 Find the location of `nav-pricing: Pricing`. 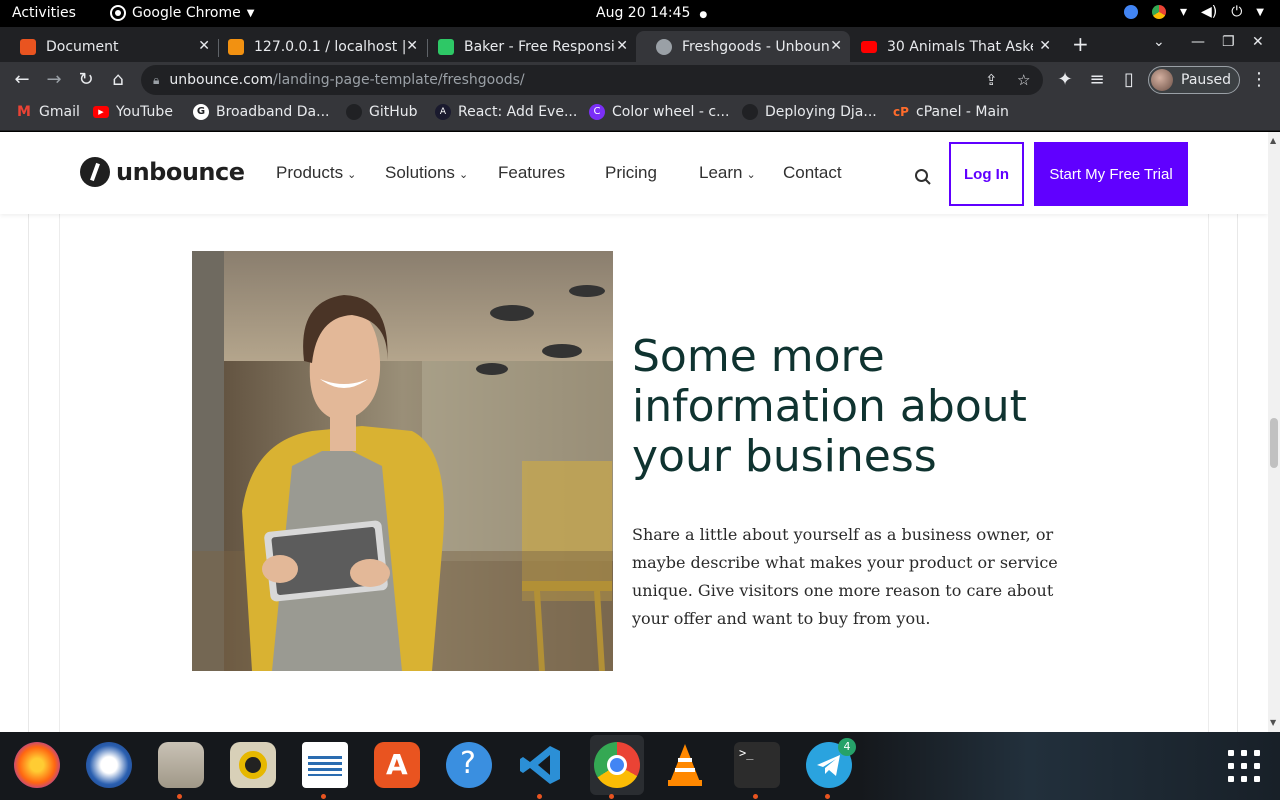

nav-pricing: Pricing is located at coordinates (631, 173).